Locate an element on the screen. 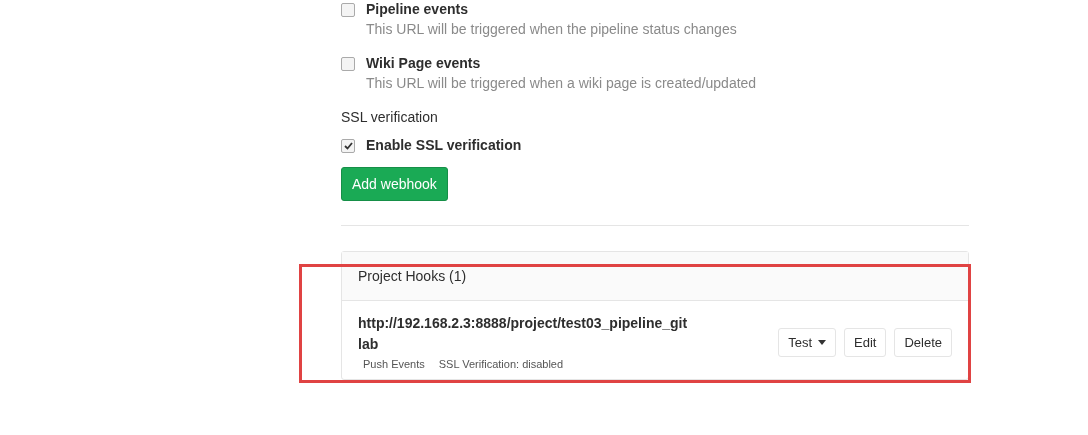  hook-tag: SSL Verification: disabled is located at coordinates (501, 364).